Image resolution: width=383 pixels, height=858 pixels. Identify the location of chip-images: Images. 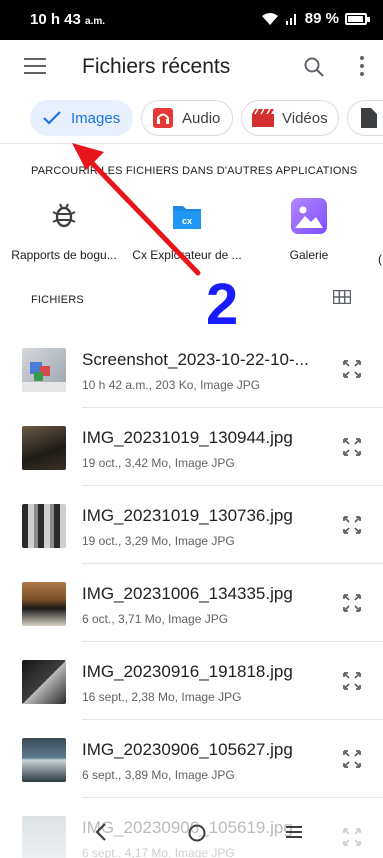
(81, 118).